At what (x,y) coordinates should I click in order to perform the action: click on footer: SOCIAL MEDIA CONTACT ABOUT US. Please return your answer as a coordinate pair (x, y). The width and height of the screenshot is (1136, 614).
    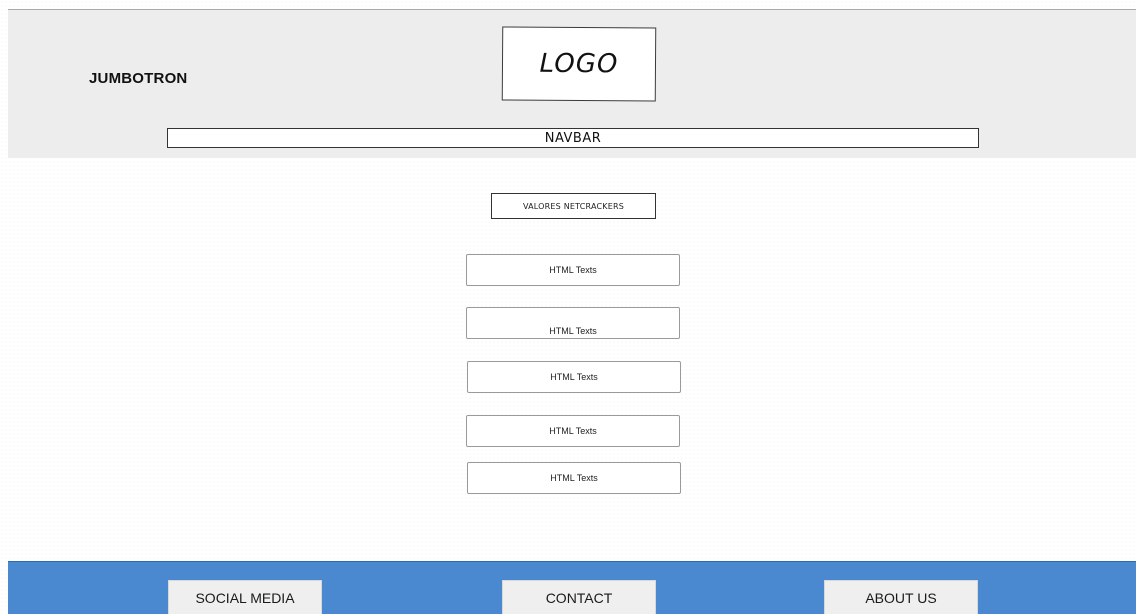
    Looking at the image, I should click on (572, 587).